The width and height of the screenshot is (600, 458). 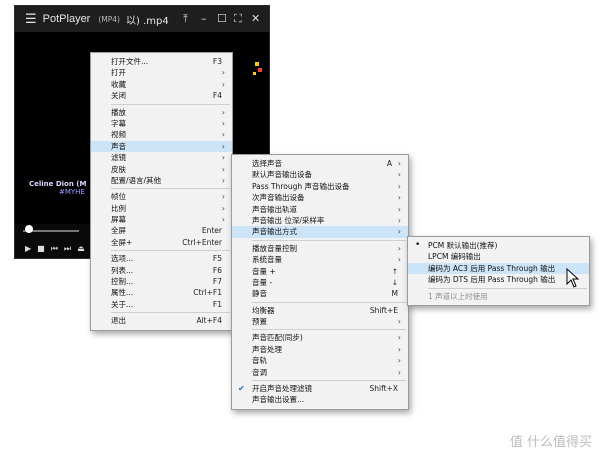 What do you see at coordinates (320, 220) in the screenshot?
I see `menu-item: 声音输出 位深/采样率 ›` at bounding box center [320, 220].